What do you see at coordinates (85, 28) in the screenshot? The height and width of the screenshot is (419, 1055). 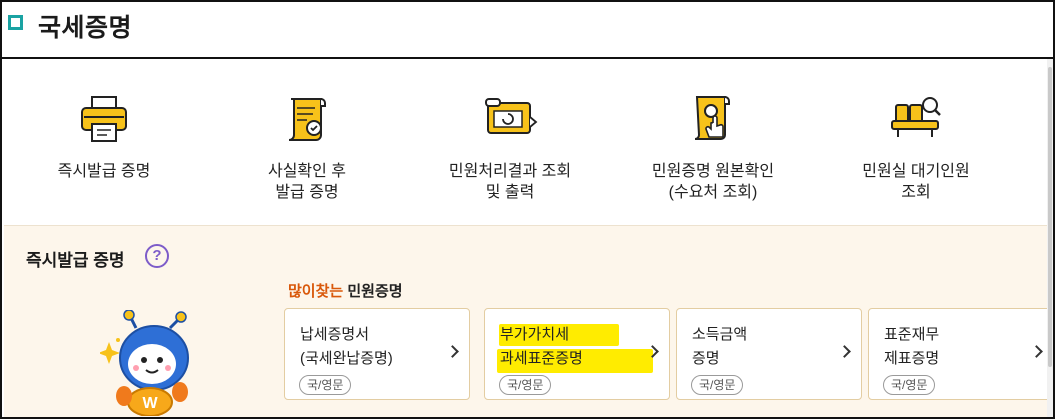 I see `page-title: 국세증명` at bounding box center [85, 28].